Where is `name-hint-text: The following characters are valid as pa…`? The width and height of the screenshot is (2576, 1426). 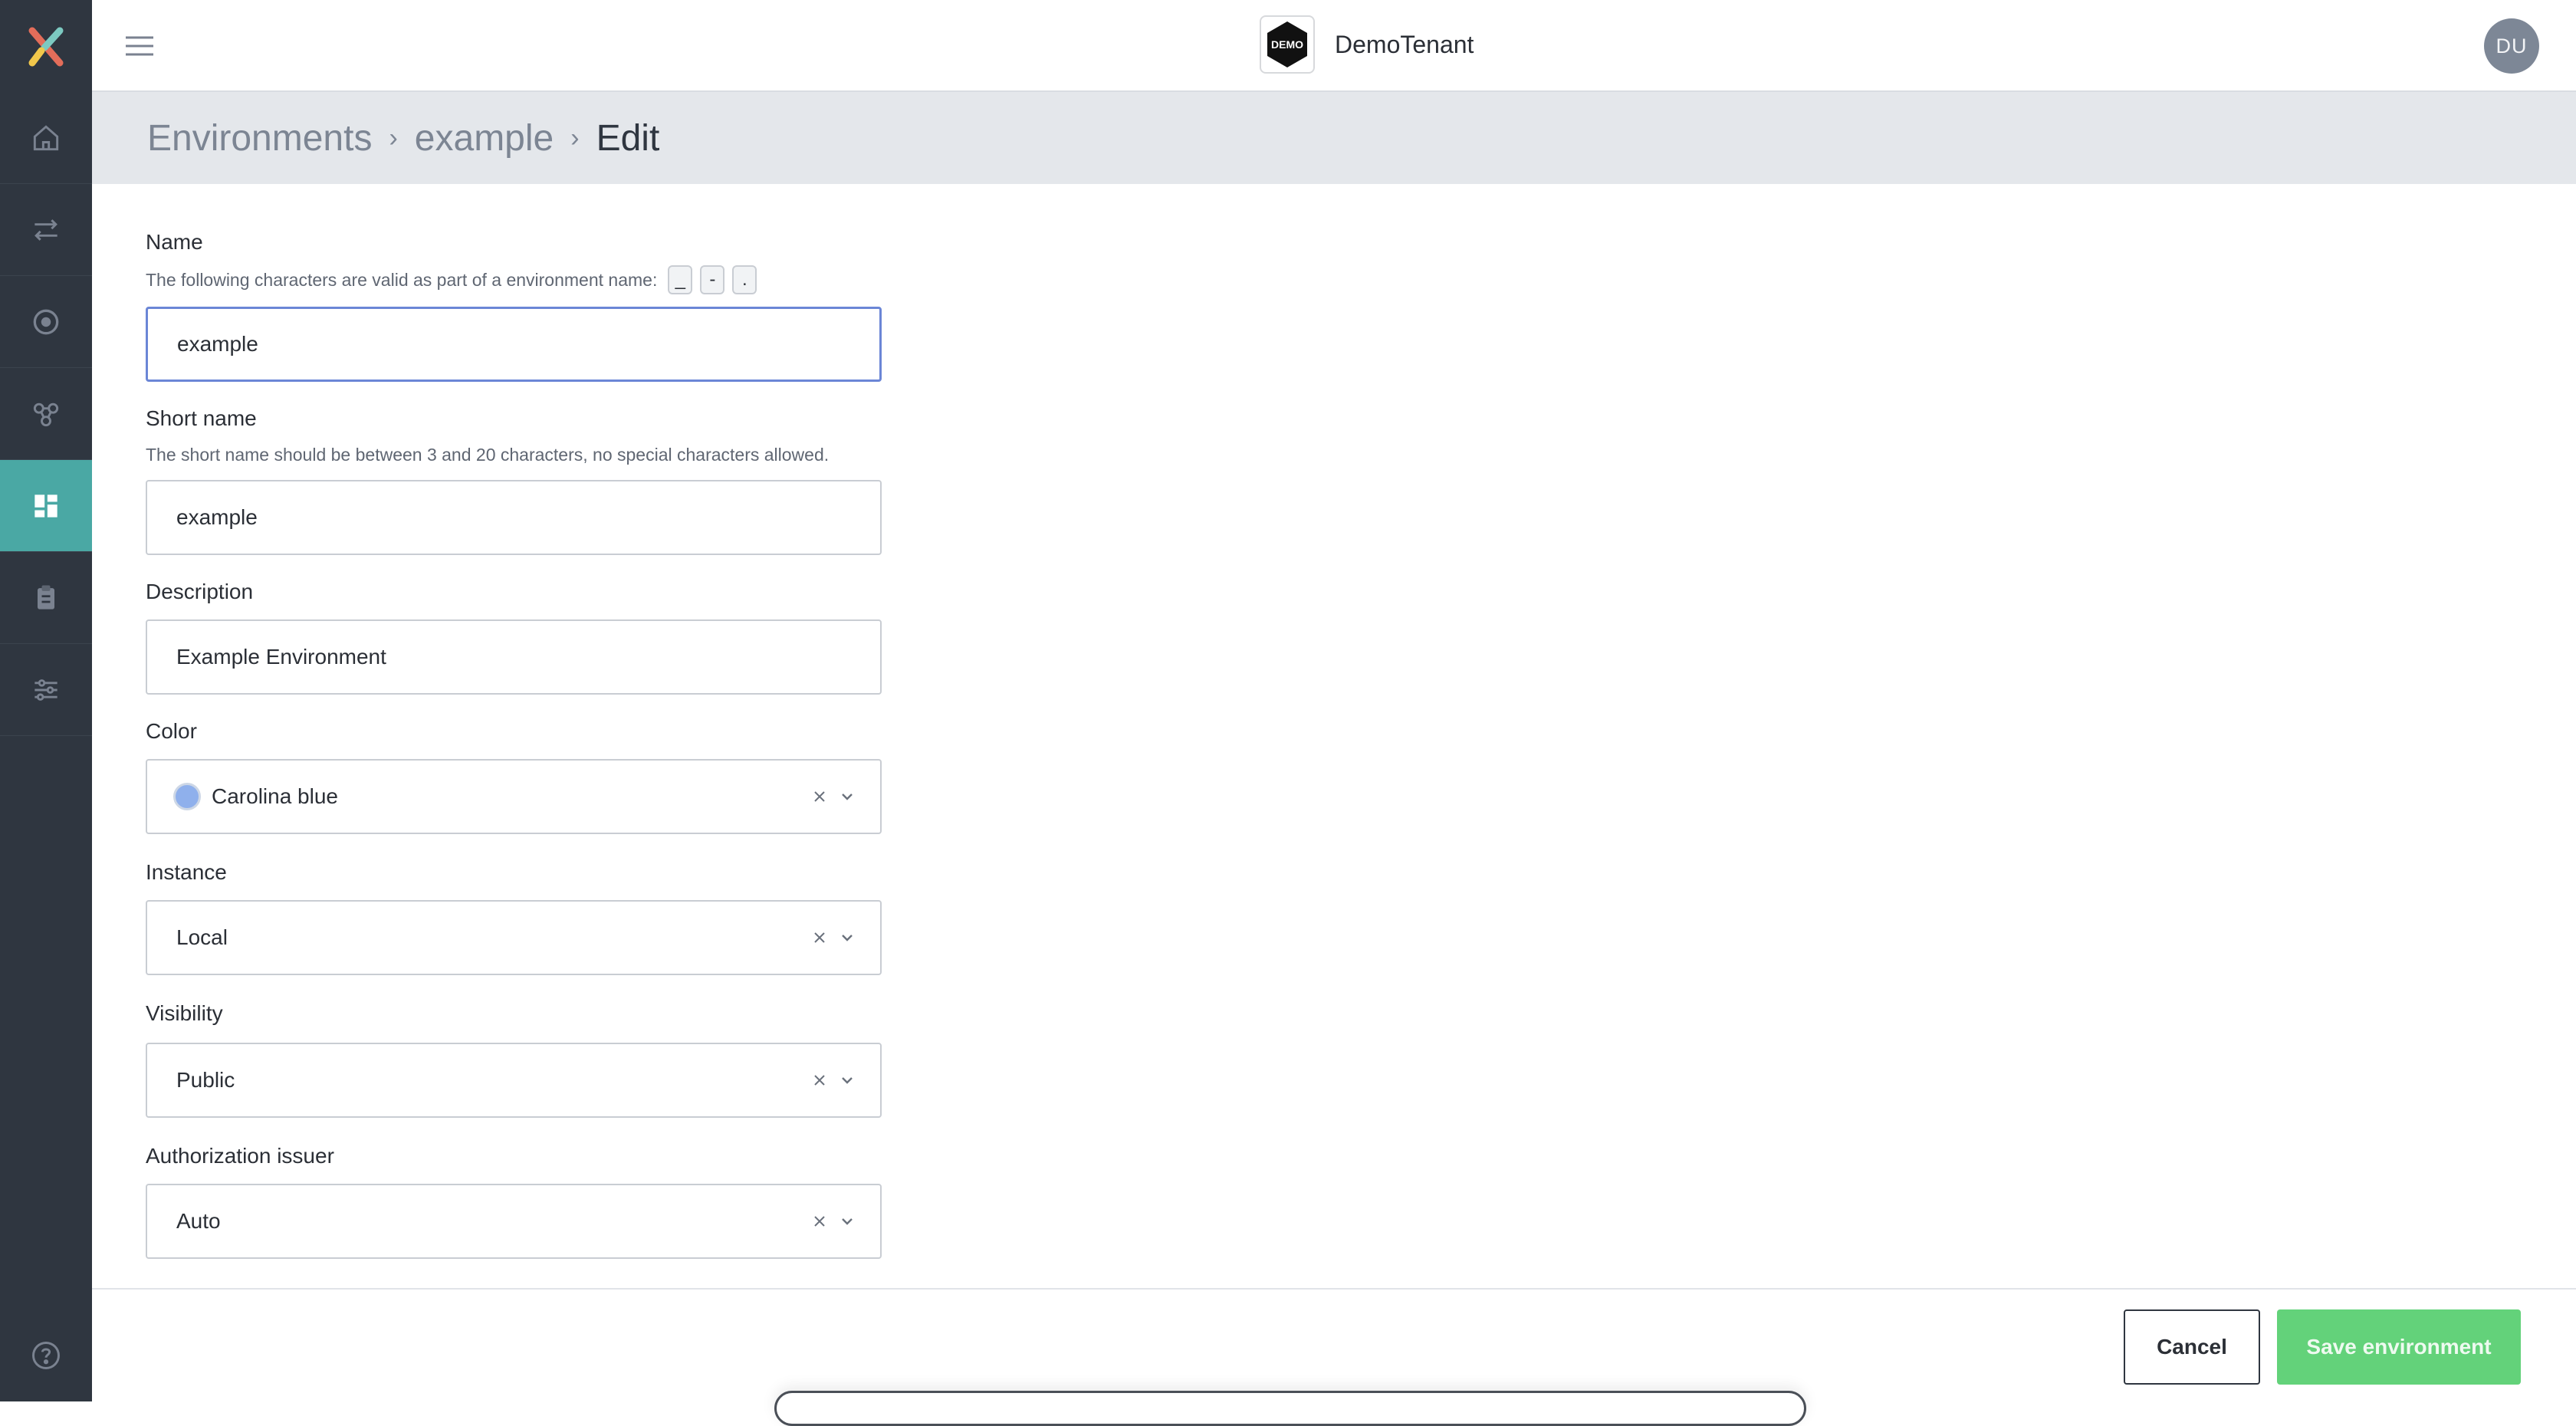
name-hint-text: The following characters are valid as pa… is located at coordinates (402, 280).